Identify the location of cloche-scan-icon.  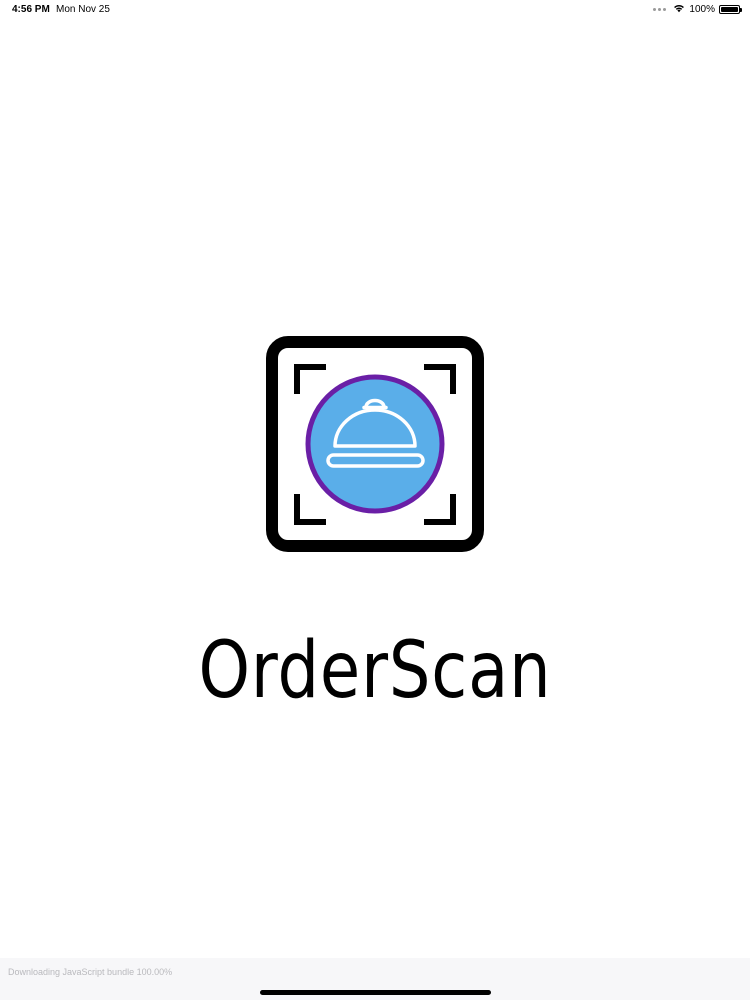
(375, 444).